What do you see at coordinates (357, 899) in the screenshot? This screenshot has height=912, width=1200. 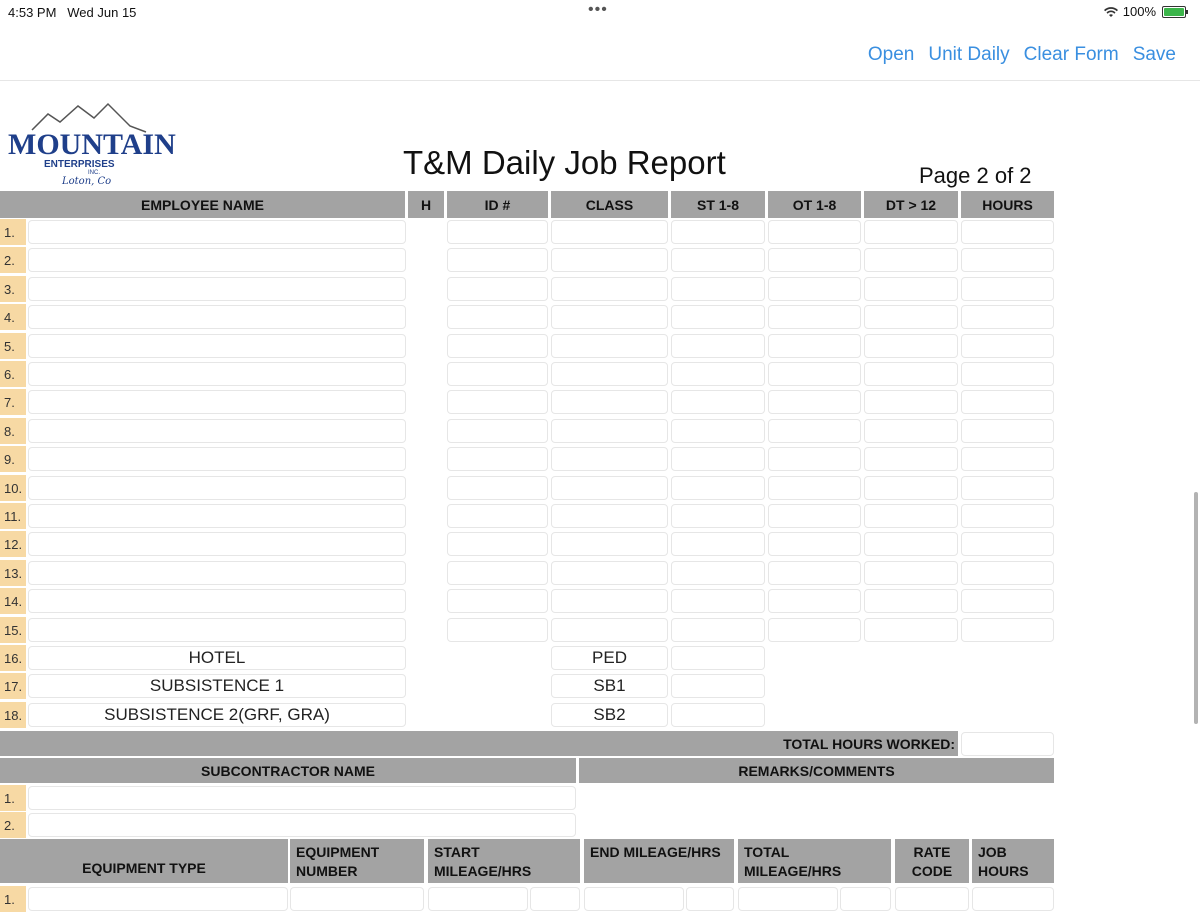 I see `equipment-number-field` at bounding box center [357, 899].